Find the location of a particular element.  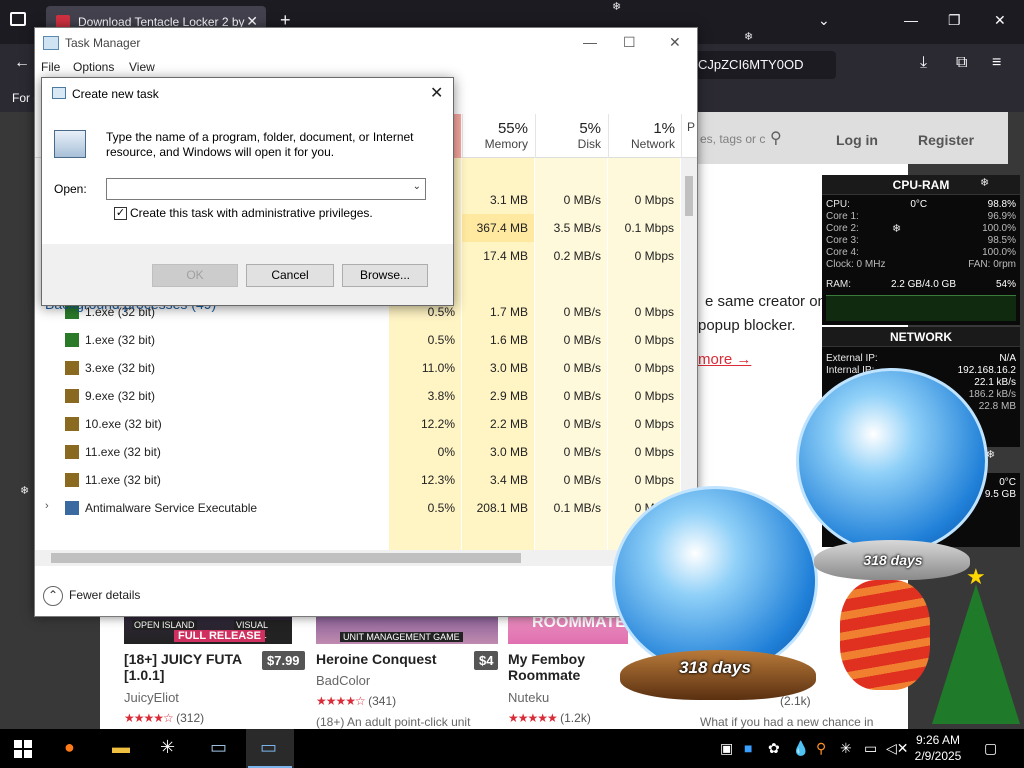

game-title: [18+] JUICY FUTA [1.0.1] is located at coordinates (192, 667).